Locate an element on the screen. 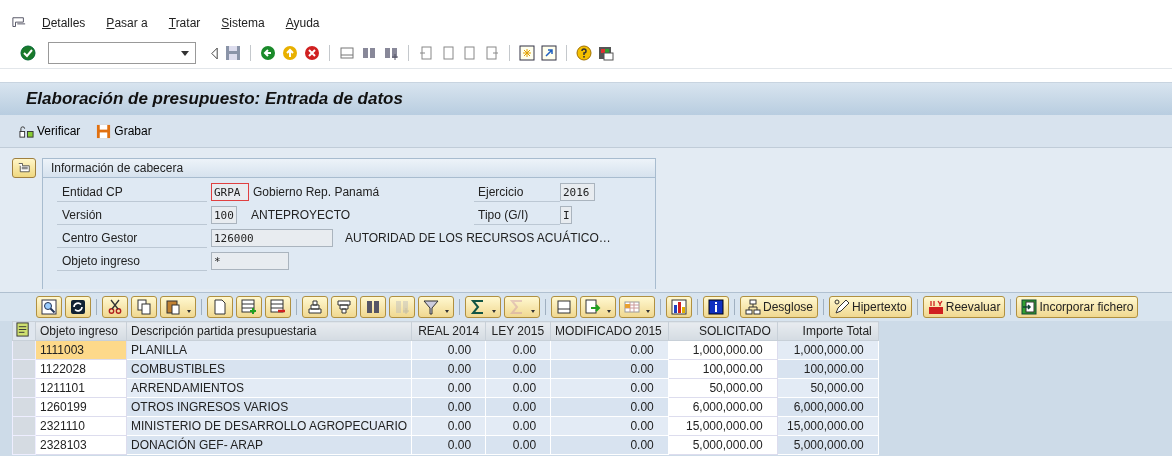 The height and width of the screenshot is (456, 1172). sort-ascending-icon is located at coordinates (315, 307).